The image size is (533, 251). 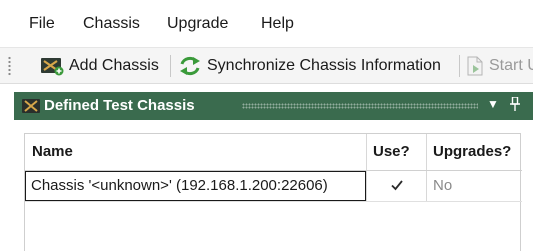 What do you see at coordinates (396, 152) in the screenshot?
I see `column-header-use: Use?` at bounding box center [396, 152].